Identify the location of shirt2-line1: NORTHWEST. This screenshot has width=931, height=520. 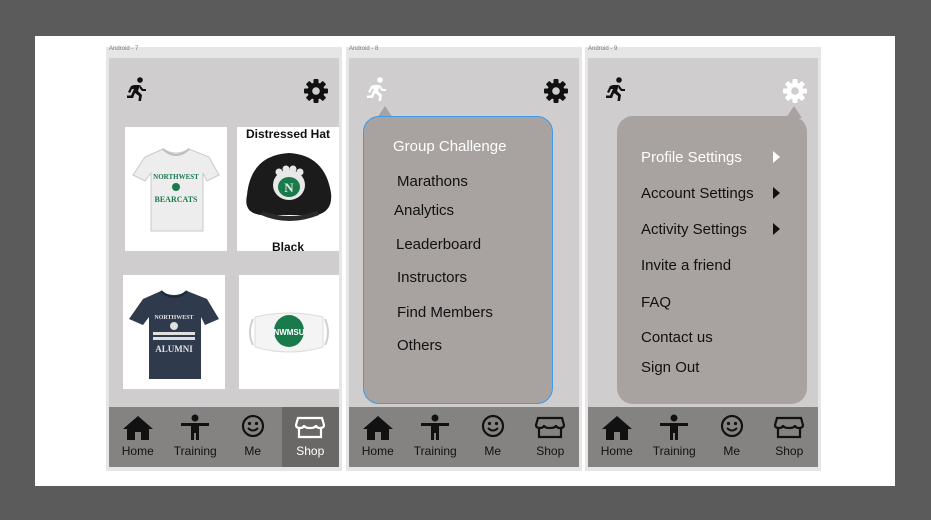
(173, 318).